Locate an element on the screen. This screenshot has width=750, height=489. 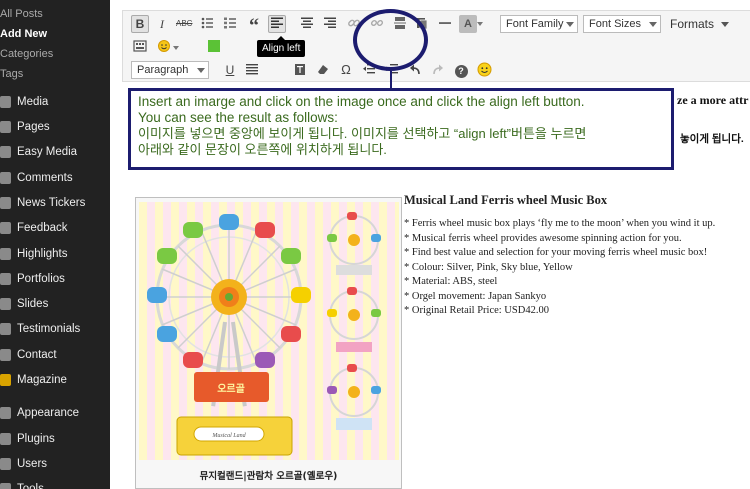
toolbar-toggle-button is located at coordinates (140, 47).